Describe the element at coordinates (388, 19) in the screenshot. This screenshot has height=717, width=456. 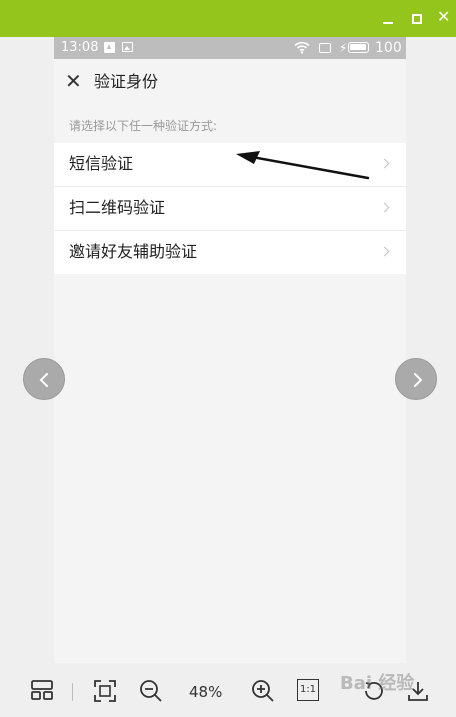
I see `minimize-button` at that location.